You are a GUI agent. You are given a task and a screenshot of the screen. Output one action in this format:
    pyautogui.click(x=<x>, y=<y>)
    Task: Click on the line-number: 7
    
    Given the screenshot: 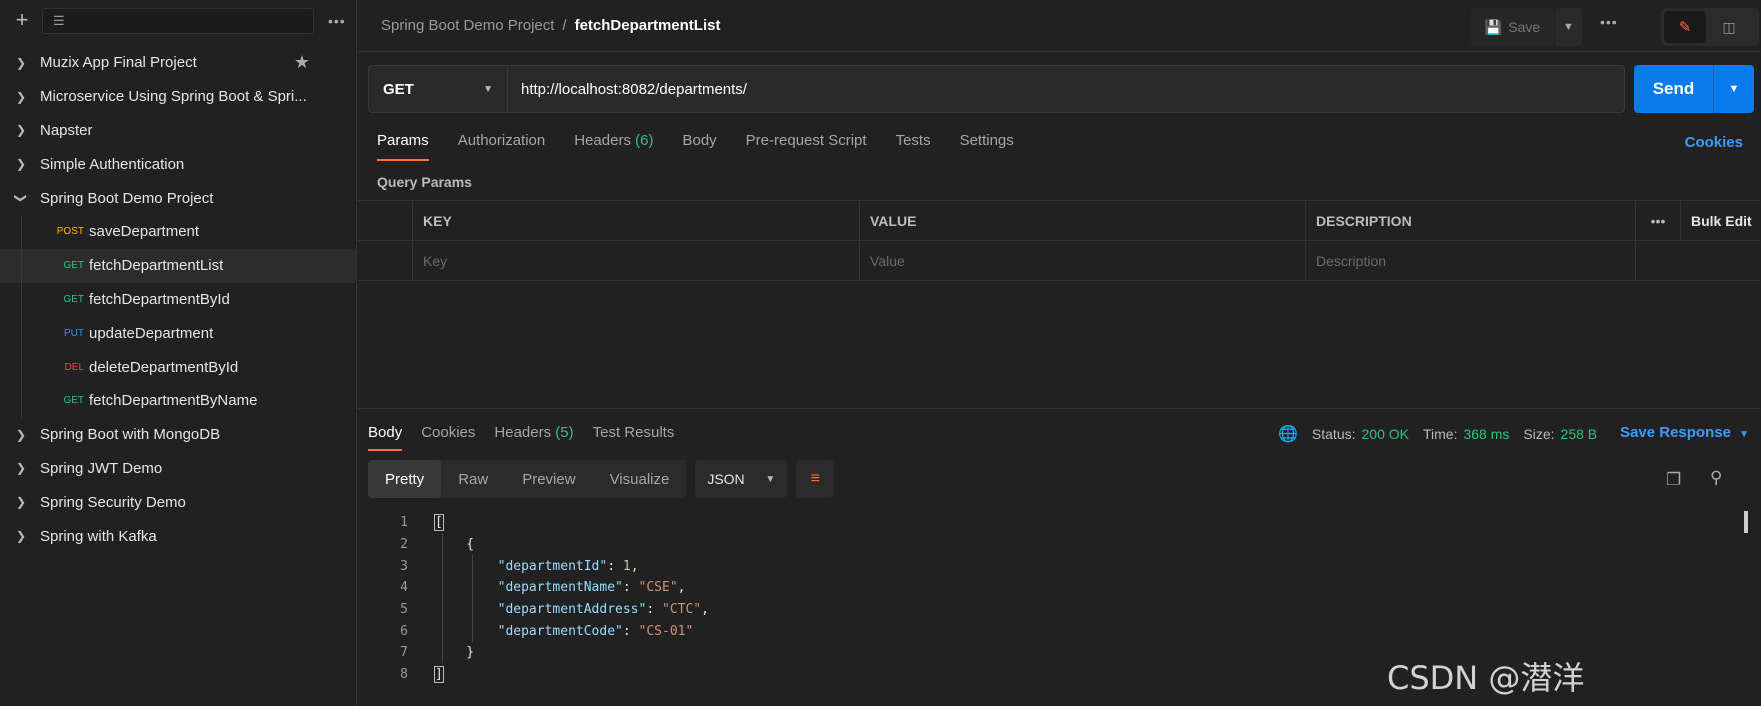 What is the action you would take?
    pyautogui.click(x=404, y=653)
    